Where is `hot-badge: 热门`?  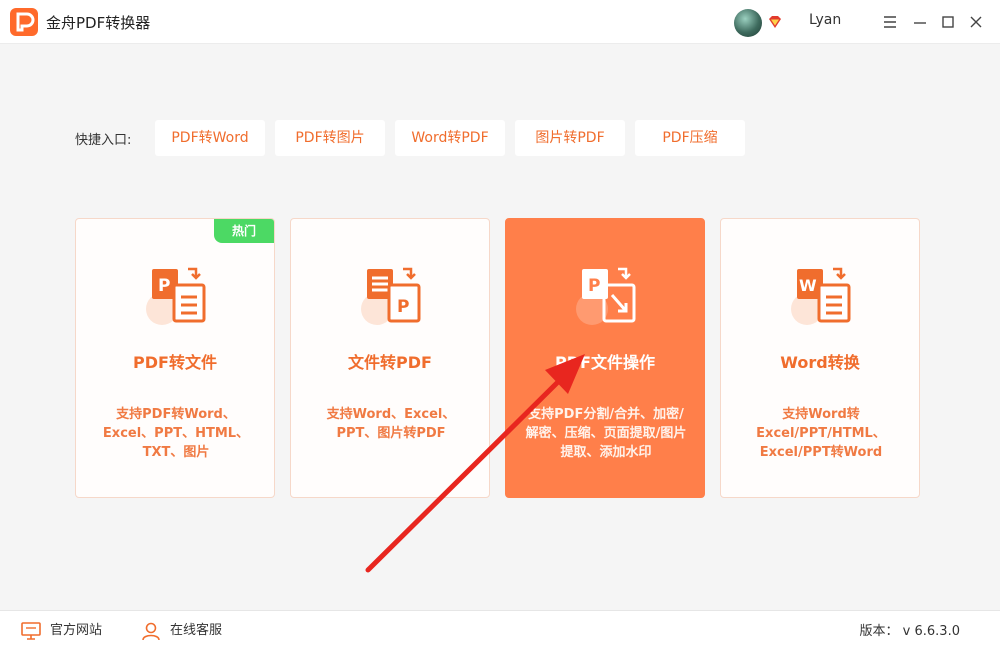
hot-badge: 热门 is located at coordinates (244, 231).